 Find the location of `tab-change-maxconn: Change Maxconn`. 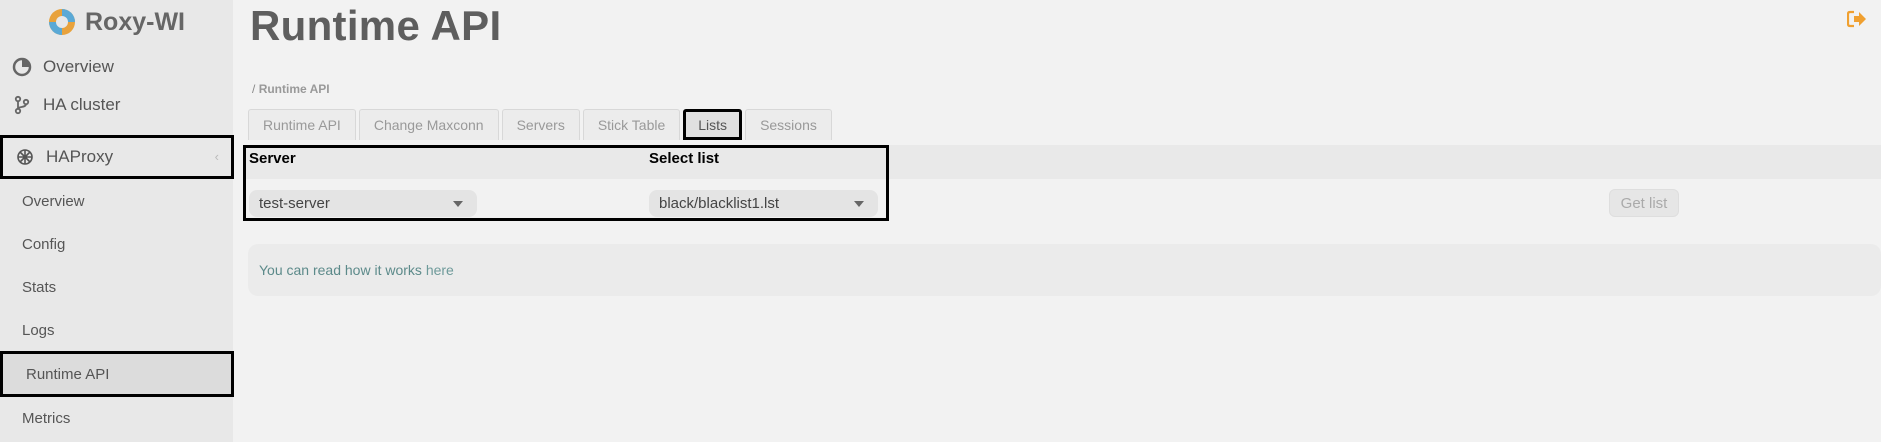

tab-change-maxconn: Change Maxconn is located at coordinates (428, 124).